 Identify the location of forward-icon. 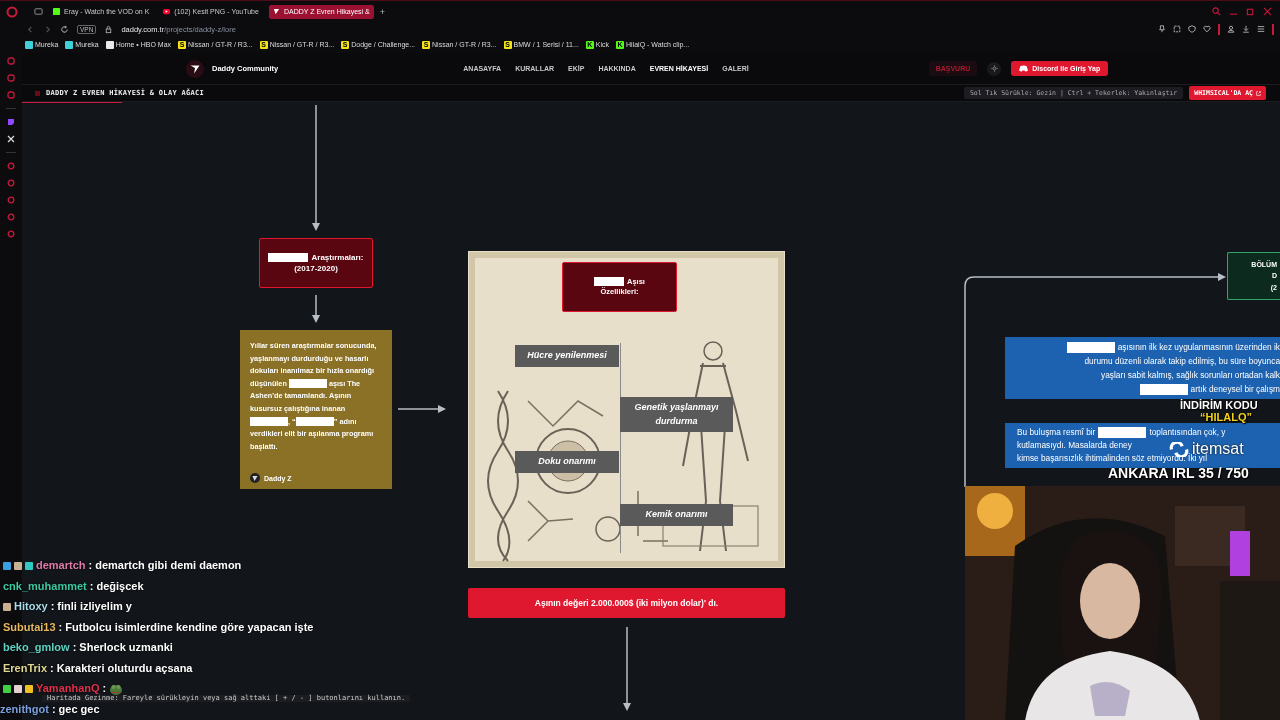
(47, 29).